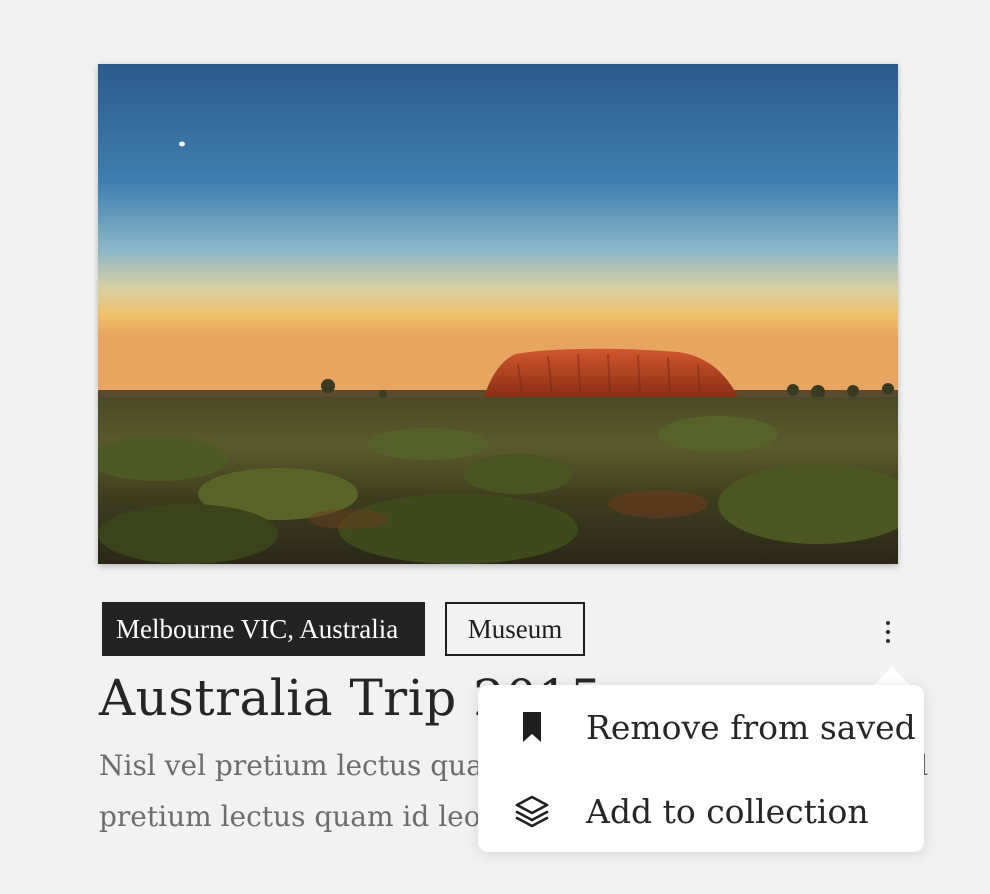  I want to click on layers-icon, so click(532, 811).